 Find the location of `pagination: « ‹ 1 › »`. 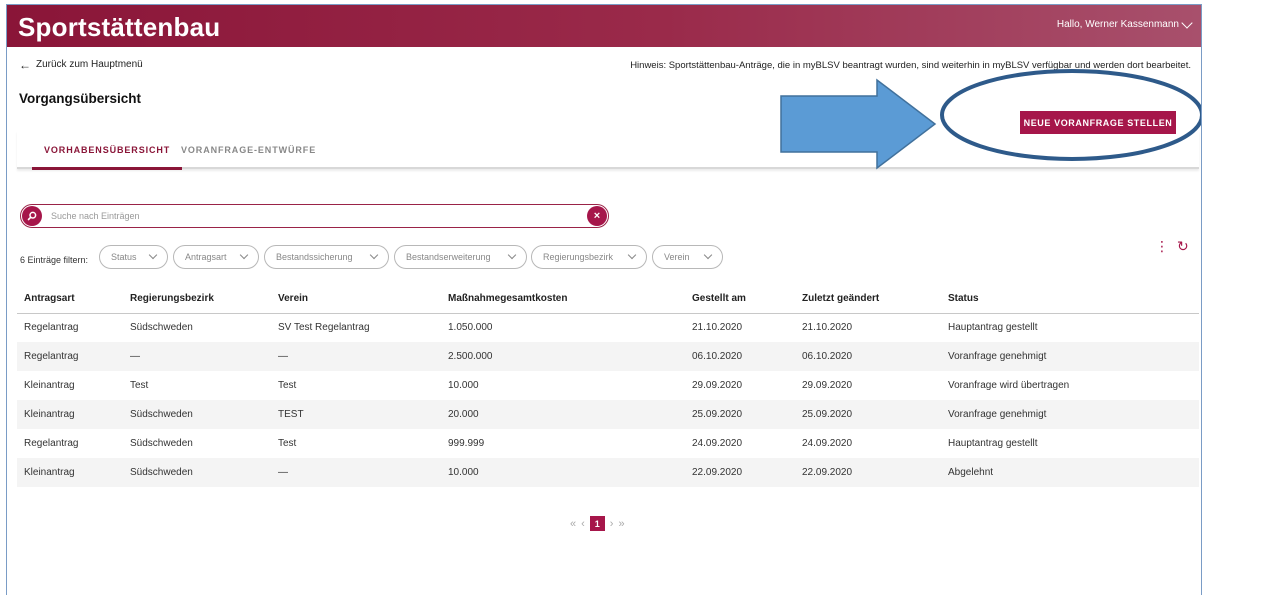

pagination: « ‹ 1 › » is located at coordinates (597, 523).